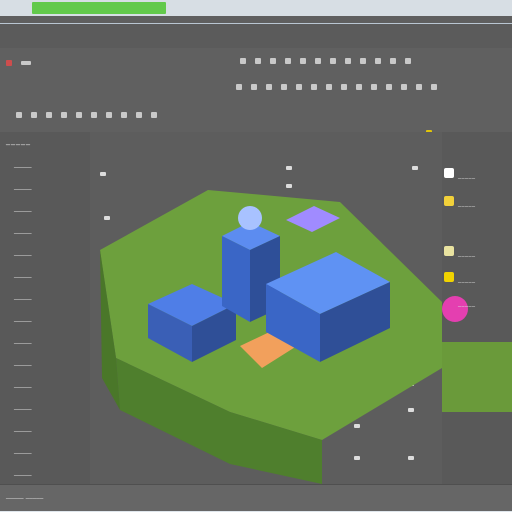  Describe the element at coordinates (449, 201) in the screenshot. I see `swatch-yellow` at that location.